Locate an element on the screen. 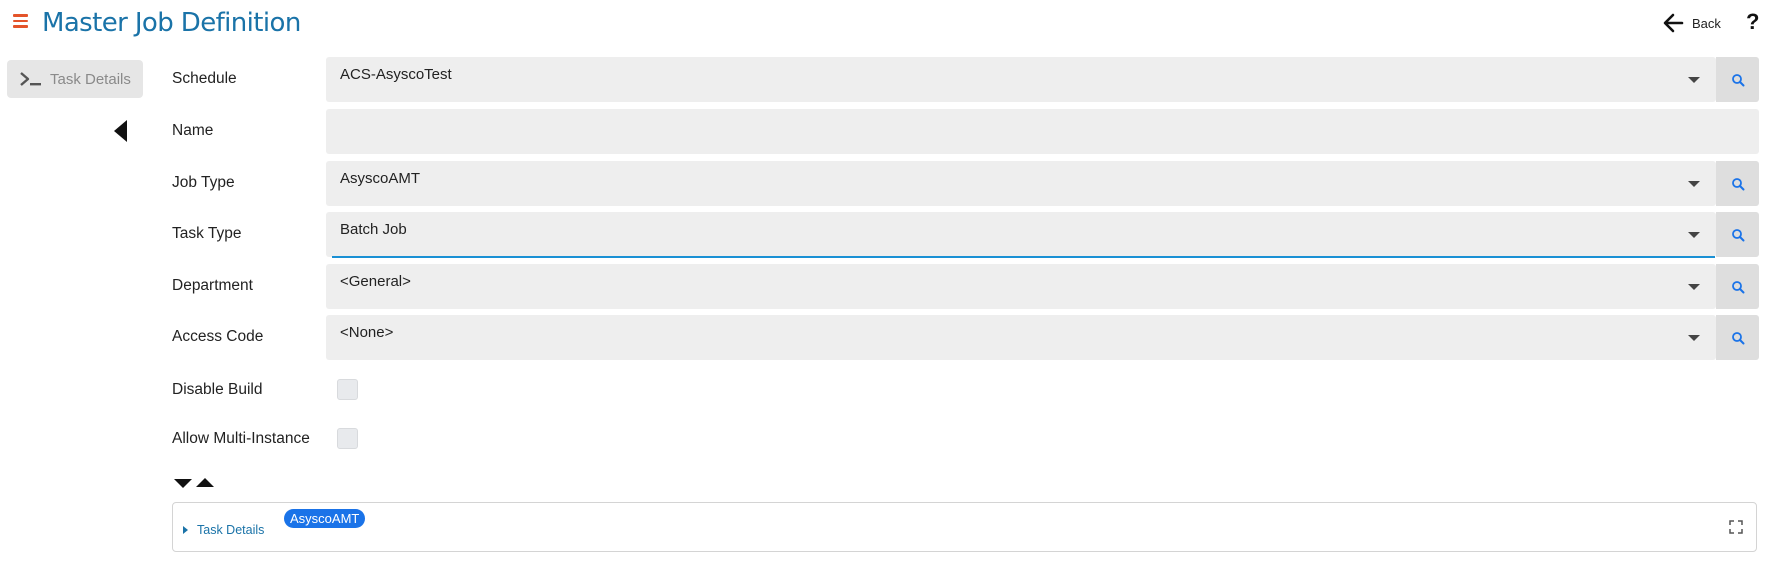  expand-all-icon is located at coordinates (183, 483).